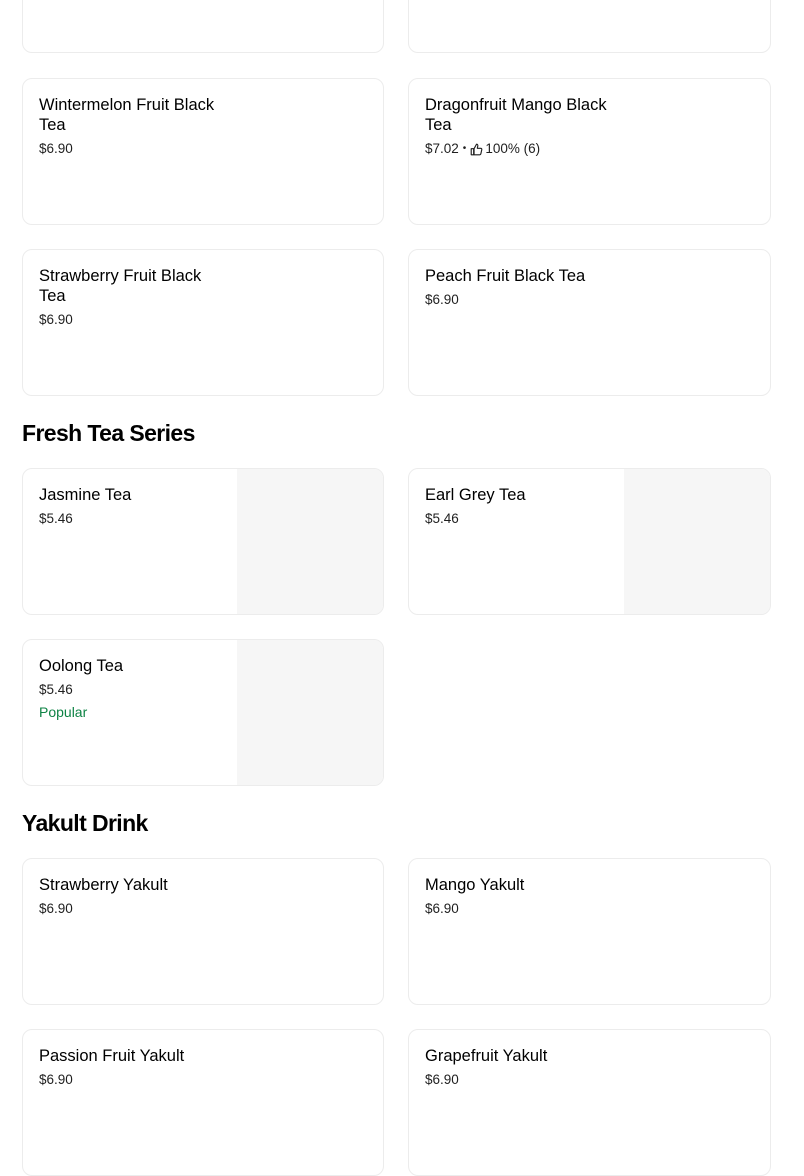  What do you see at coordinates (203, 712) in the screenshot?
I see `menu-item-oolong-tea: Oolong Tea $5.46 Popular` at bounding box center [203, 712].